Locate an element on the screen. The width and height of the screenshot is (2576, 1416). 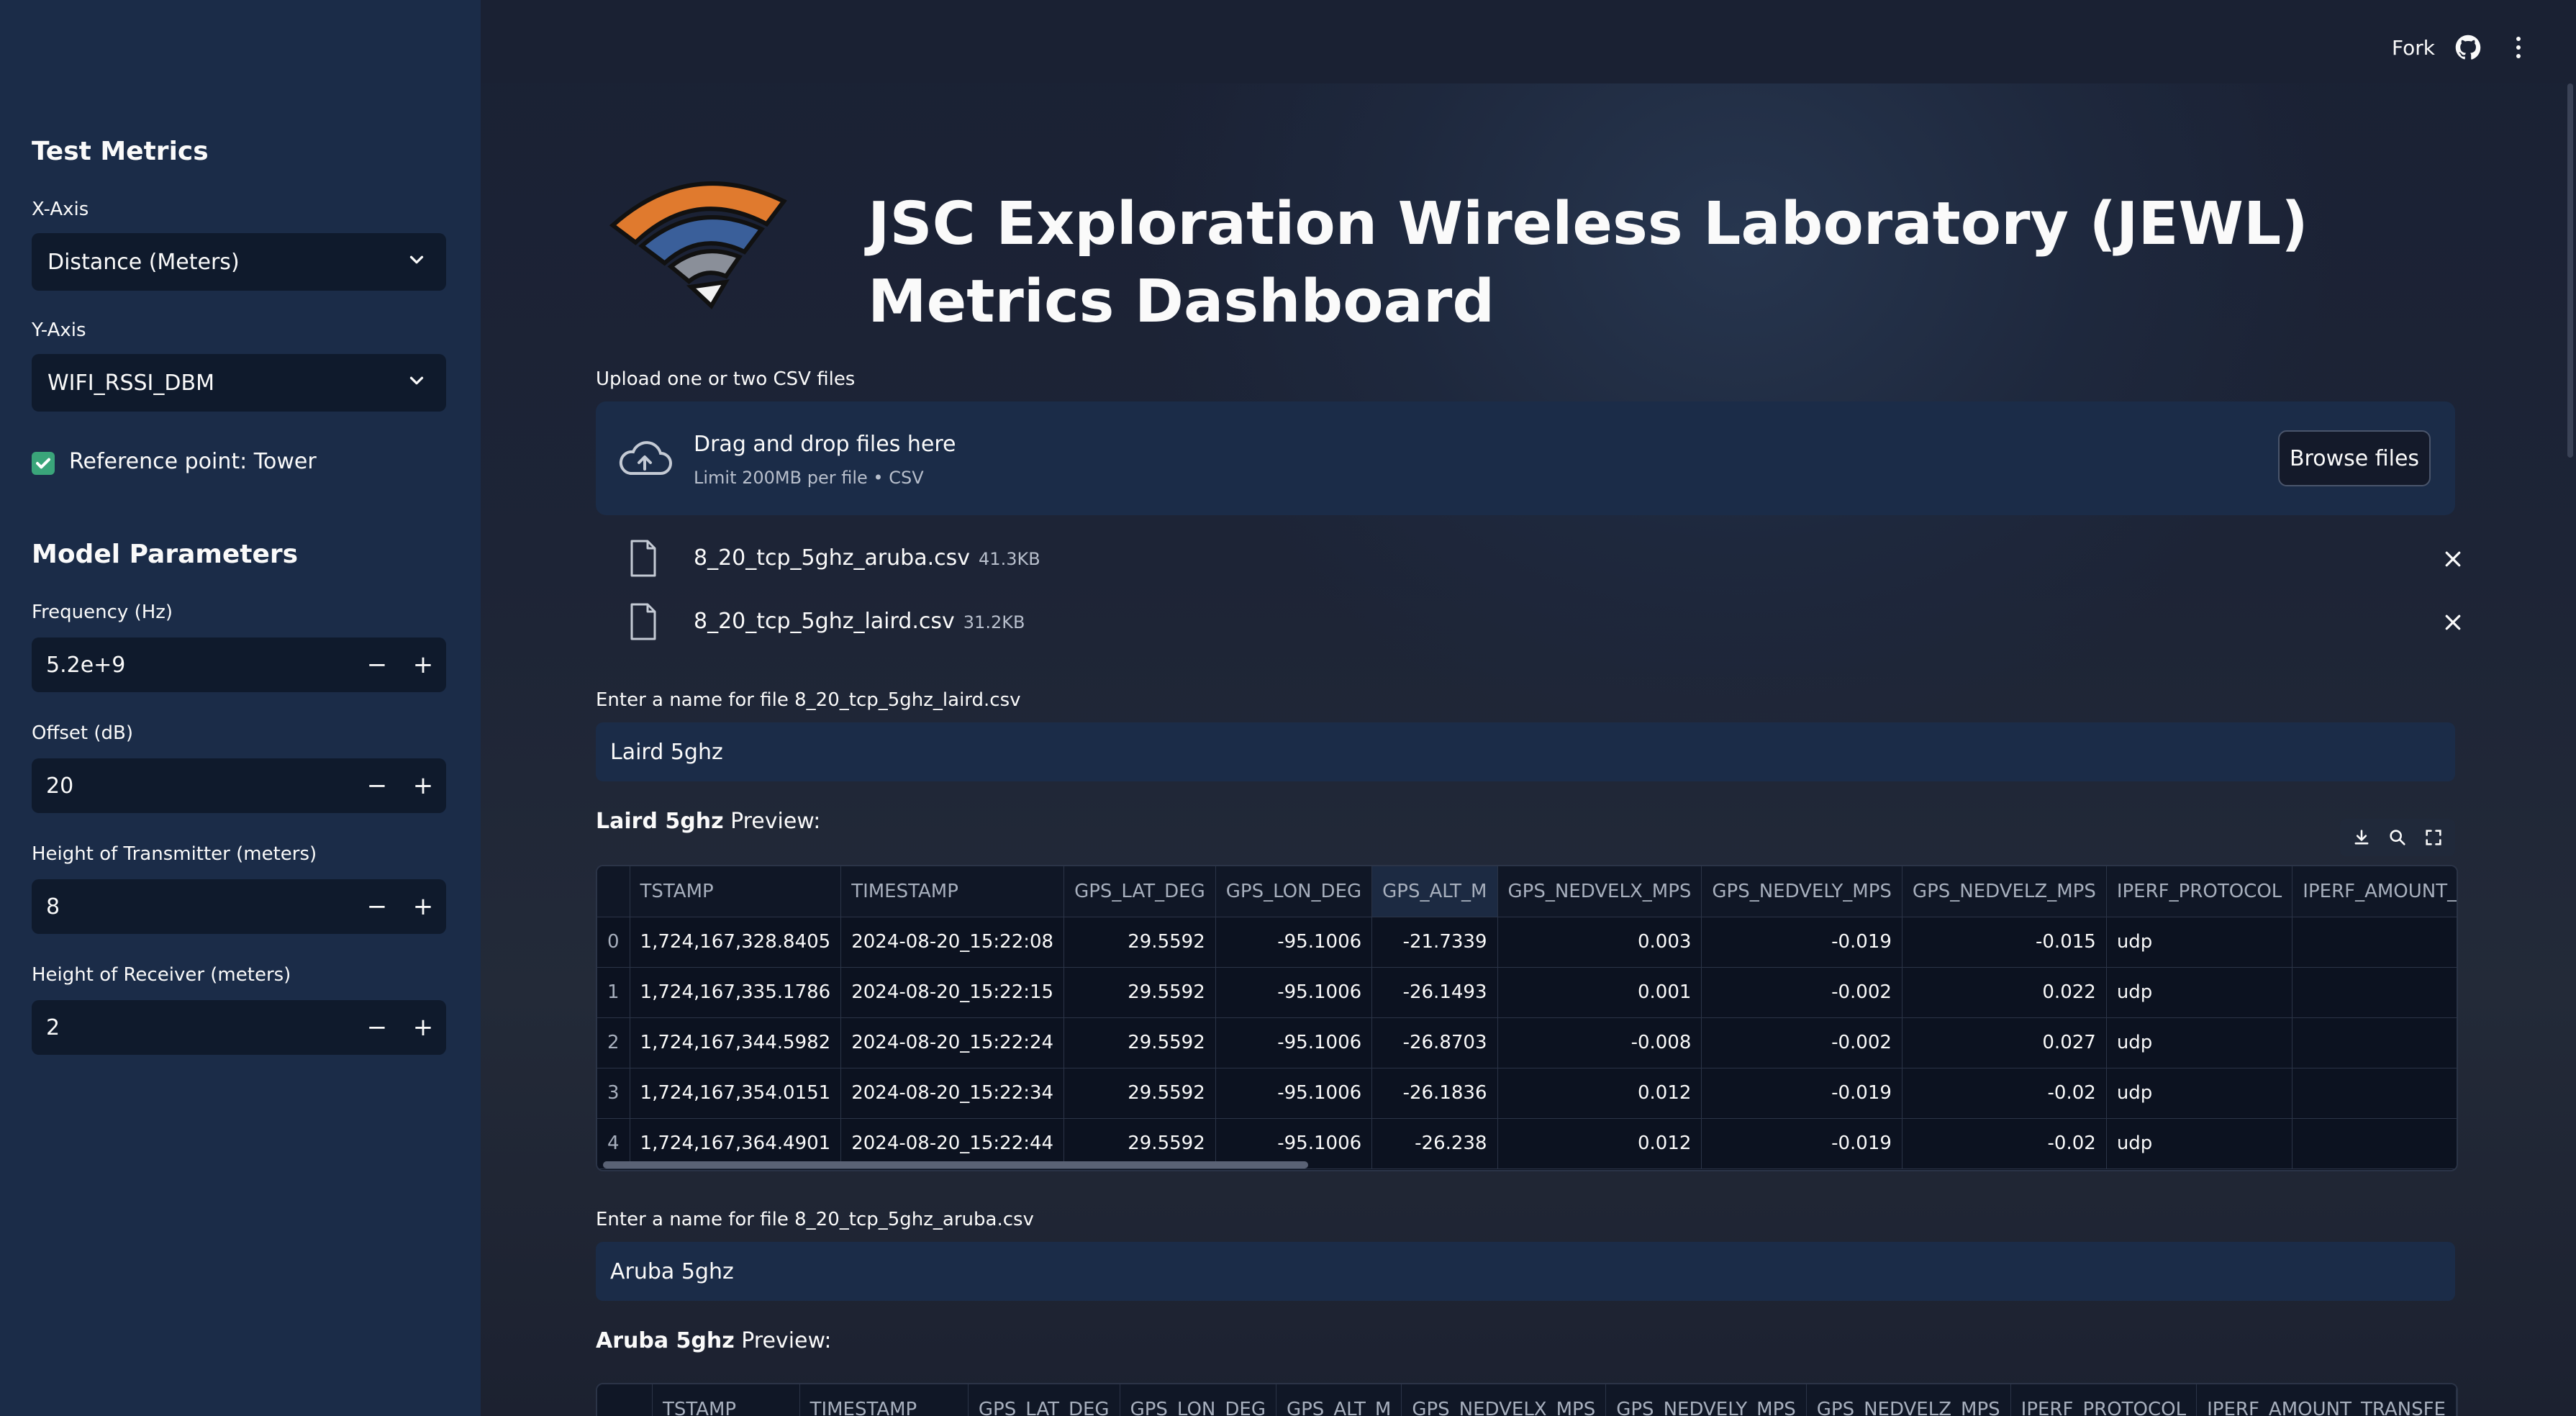
reference-checkbox-label: Reference point: Tower is located at coordinates (193, 462).